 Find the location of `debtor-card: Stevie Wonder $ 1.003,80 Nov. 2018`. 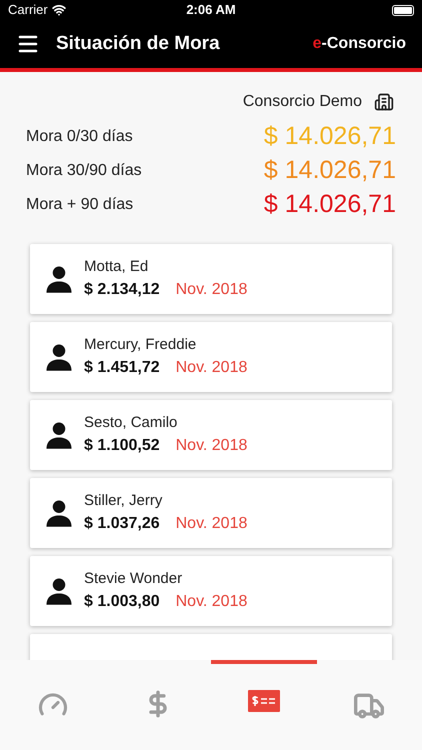

debtor-card: Stevie Wonder $ 1.003,80 Nov. 2018 is located at coordinates (211, 591).